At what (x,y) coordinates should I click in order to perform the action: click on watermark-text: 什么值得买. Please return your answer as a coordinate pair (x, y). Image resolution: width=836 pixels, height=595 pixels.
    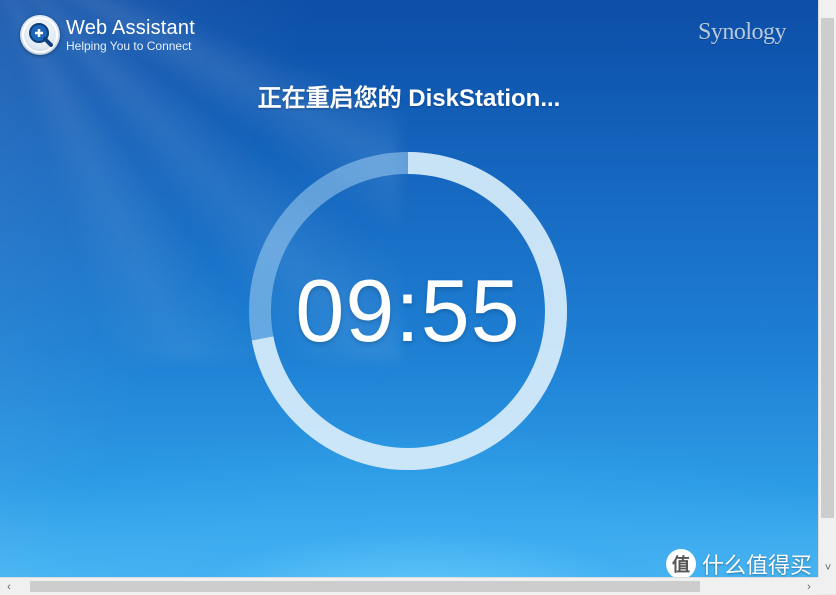
    Looking at the image, I should click on (757, 565).